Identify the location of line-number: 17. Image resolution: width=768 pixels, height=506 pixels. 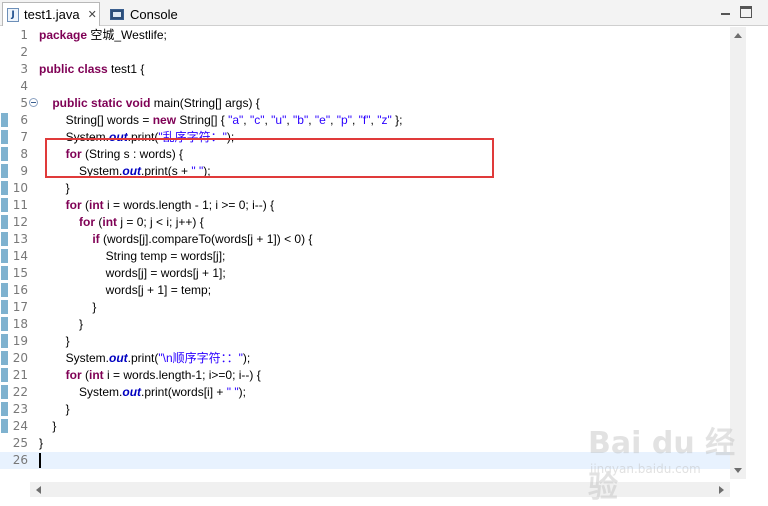
(20, 307).